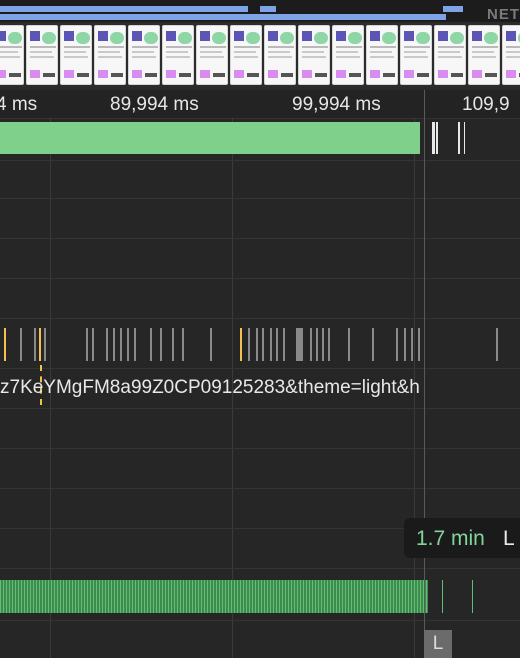  I want to click on tooltip-label: L, so click(509, 538).